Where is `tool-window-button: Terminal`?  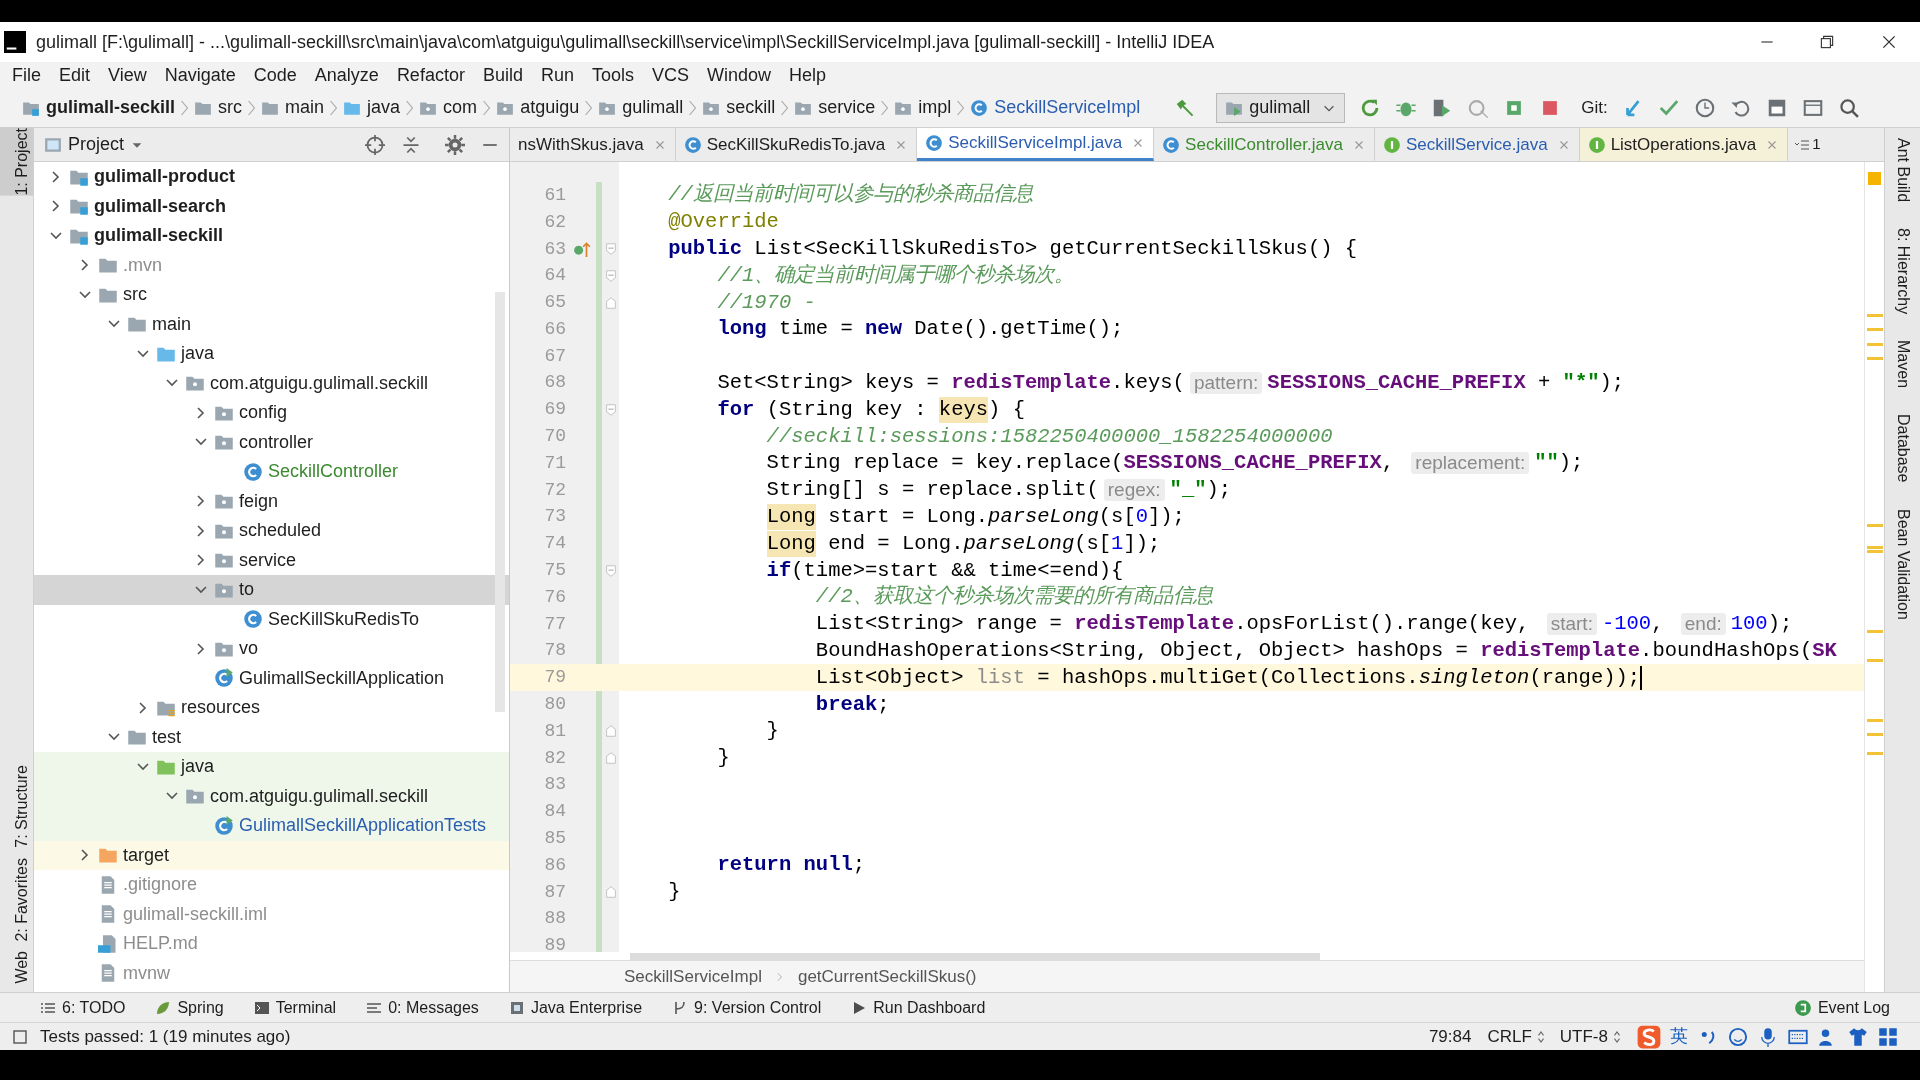 tool-window-button: Terminal is located at coordinates (295, 1007).